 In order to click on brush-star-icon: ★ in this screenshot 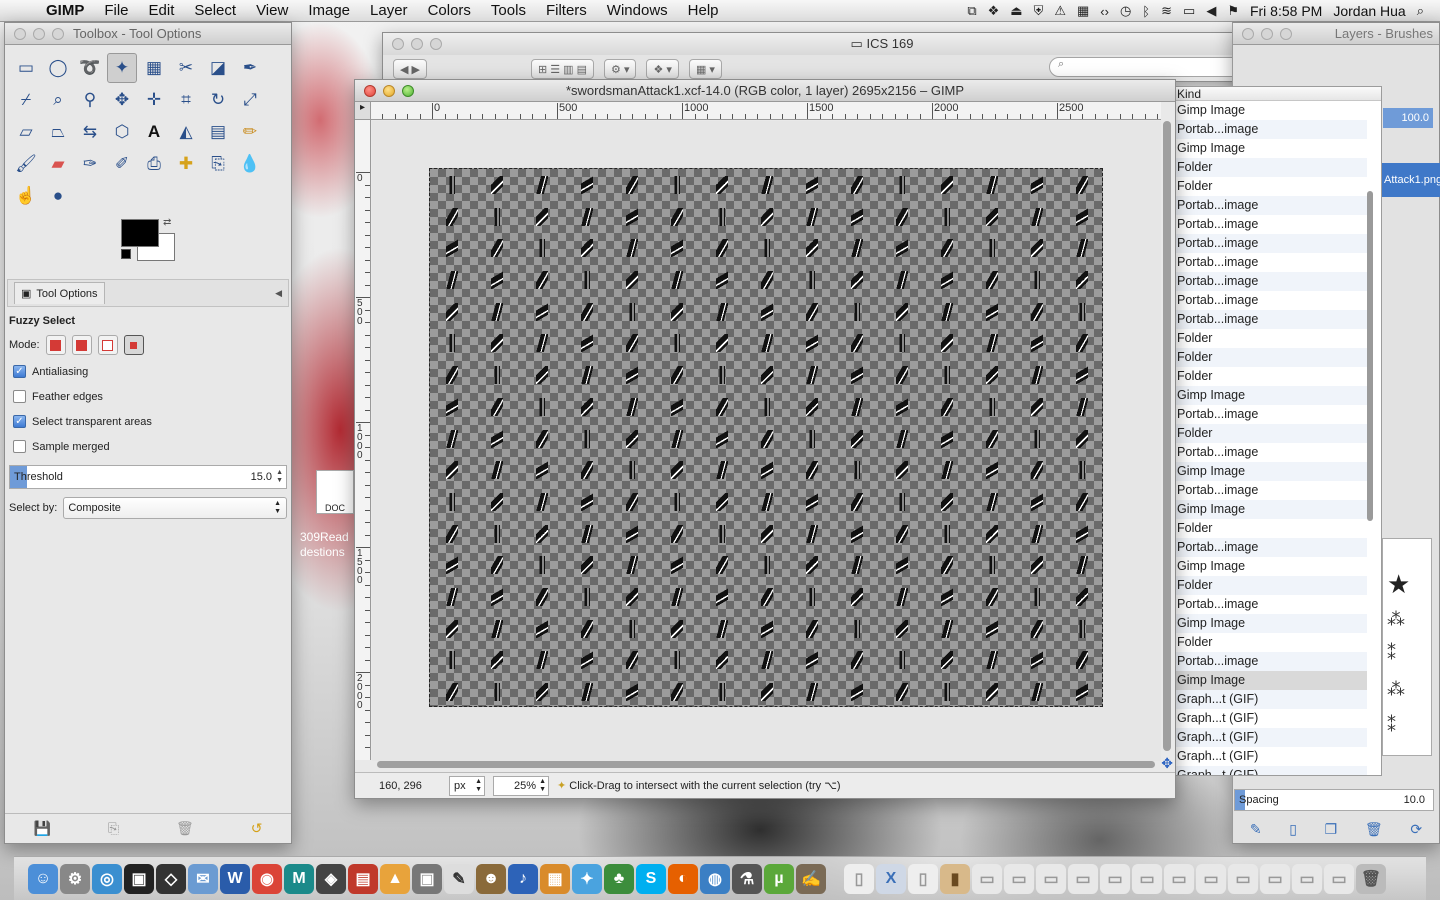, I will do `click(1398, 584)`.